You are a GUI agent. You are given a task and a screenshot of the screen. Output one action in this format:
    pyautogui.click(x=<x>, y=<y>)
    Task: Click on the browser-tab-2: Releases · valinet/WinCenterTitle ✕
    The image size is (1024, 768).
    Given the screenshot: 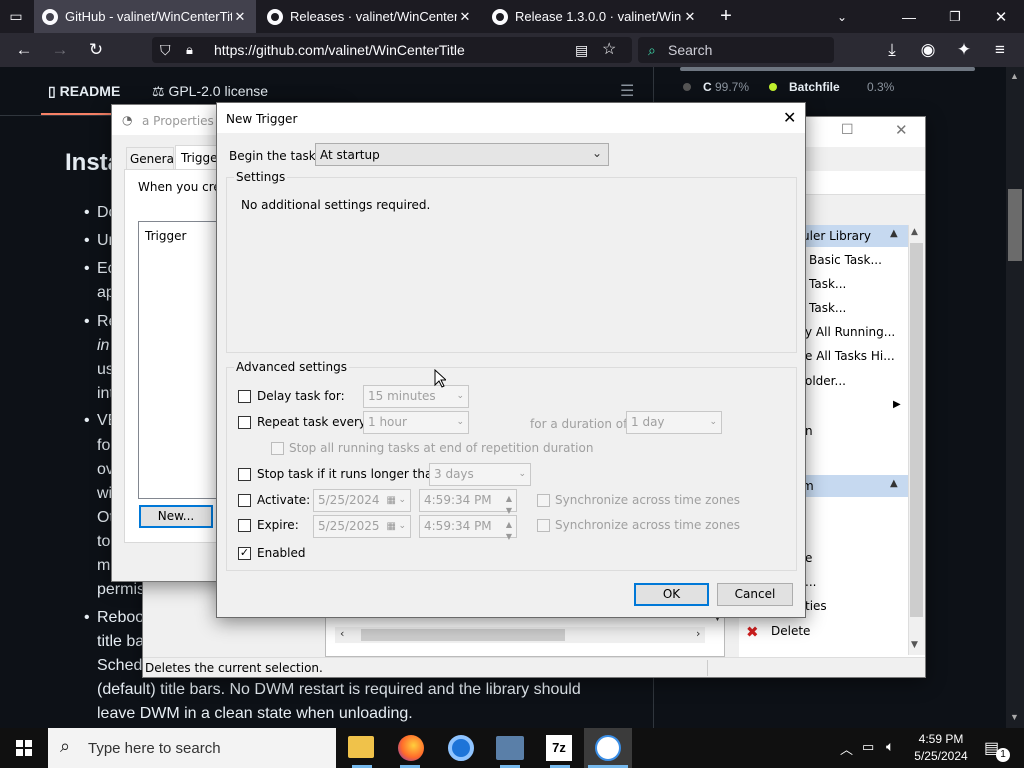 What is the action you would take?
    pyautogui.click(x=370, y=16)
    